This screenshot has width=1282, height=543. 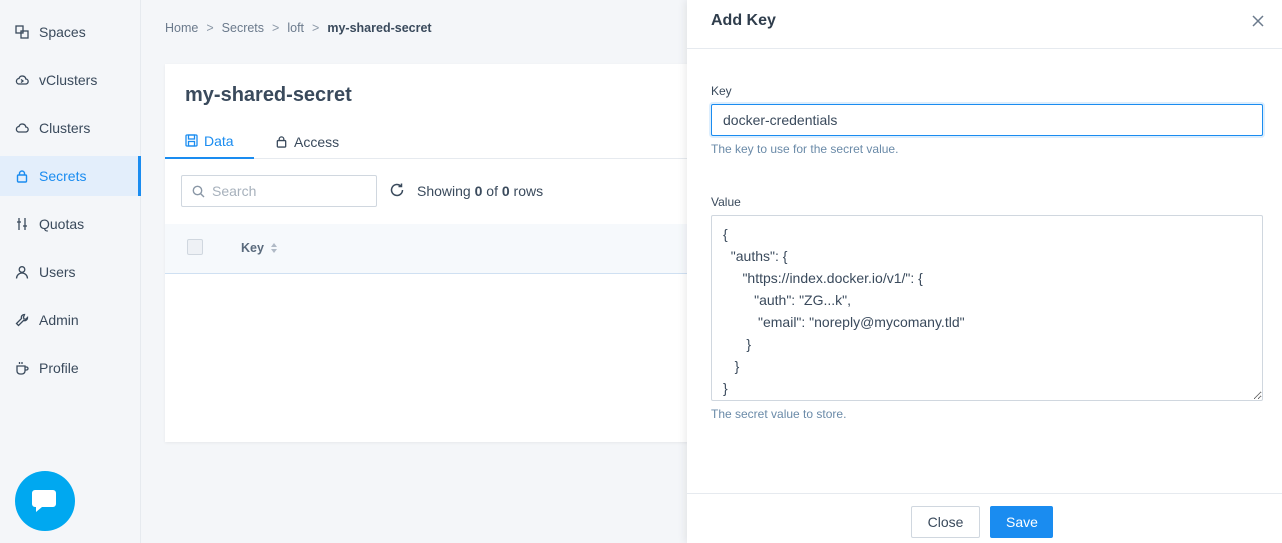 I want to click on sidebar-item-quotas: Quotas, so click(x=70, y=224).